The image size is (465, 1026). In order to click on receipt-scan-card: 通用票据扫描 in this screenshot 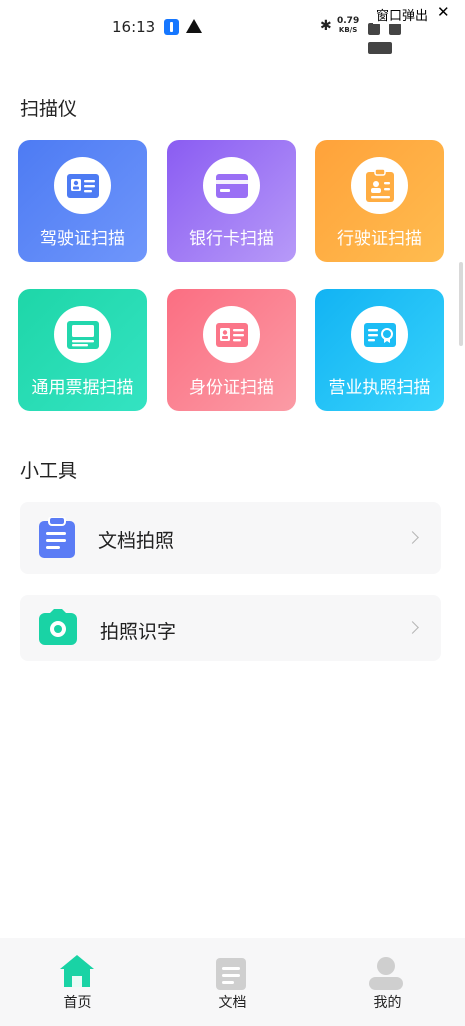, I will do `click(82, 350)`.